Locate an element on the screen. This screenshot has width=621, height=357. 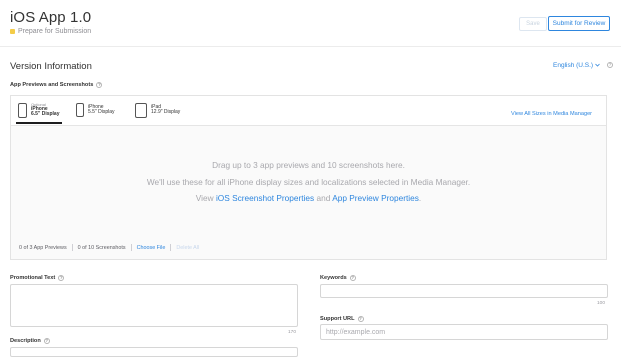
section-title: Version Information is located at coordinates (51, 66).